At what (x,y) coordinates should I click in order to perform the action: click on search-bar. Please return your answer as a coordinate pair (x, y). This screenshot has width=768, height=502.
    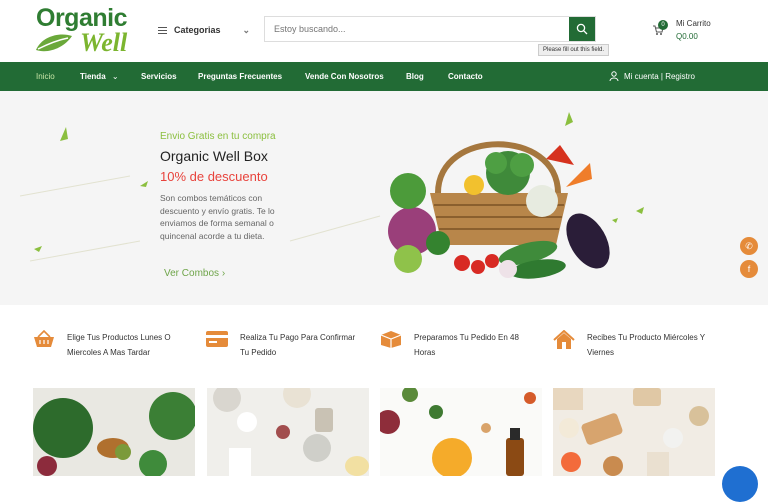
    Looking at the image, I should click on (430, 29).